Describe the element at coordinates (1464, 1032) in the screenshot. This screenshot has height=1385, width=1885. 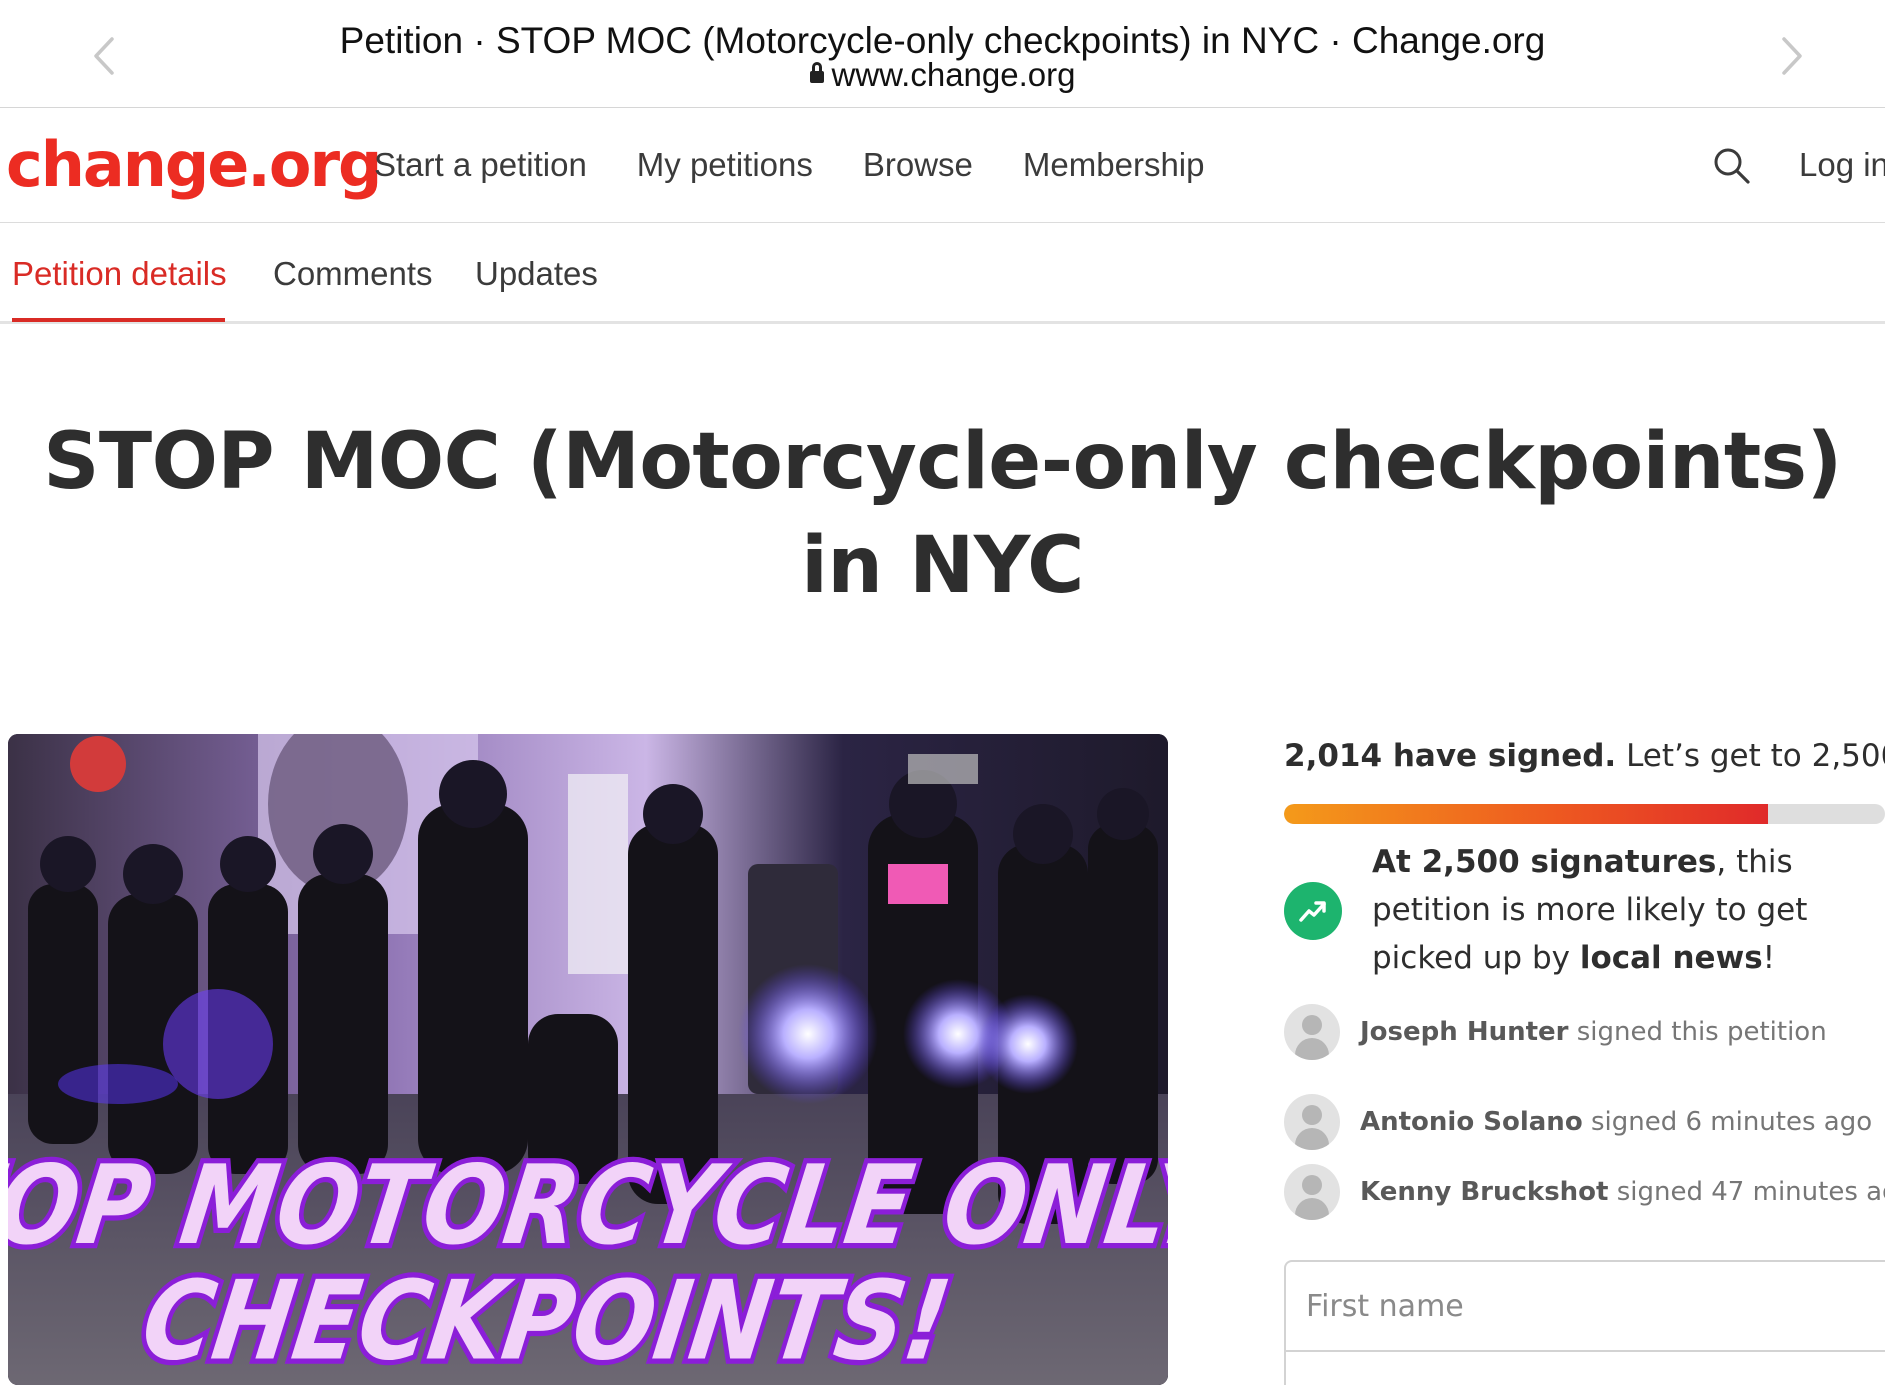
I see `signer-name: Joseph Hunter` at that location.